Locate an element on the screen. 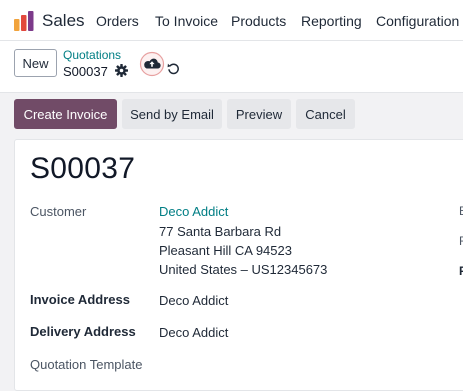 Image resolution: width=463 pixels, height=391 pixels. breadcrumb-quotations: Quotations is located at coordinates (92, 55).